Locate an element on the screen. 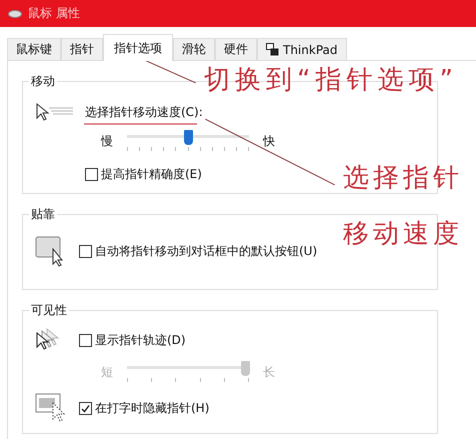 The image size is (476, 439). tab: 鼠标键 is located at coordinates (34, 49).